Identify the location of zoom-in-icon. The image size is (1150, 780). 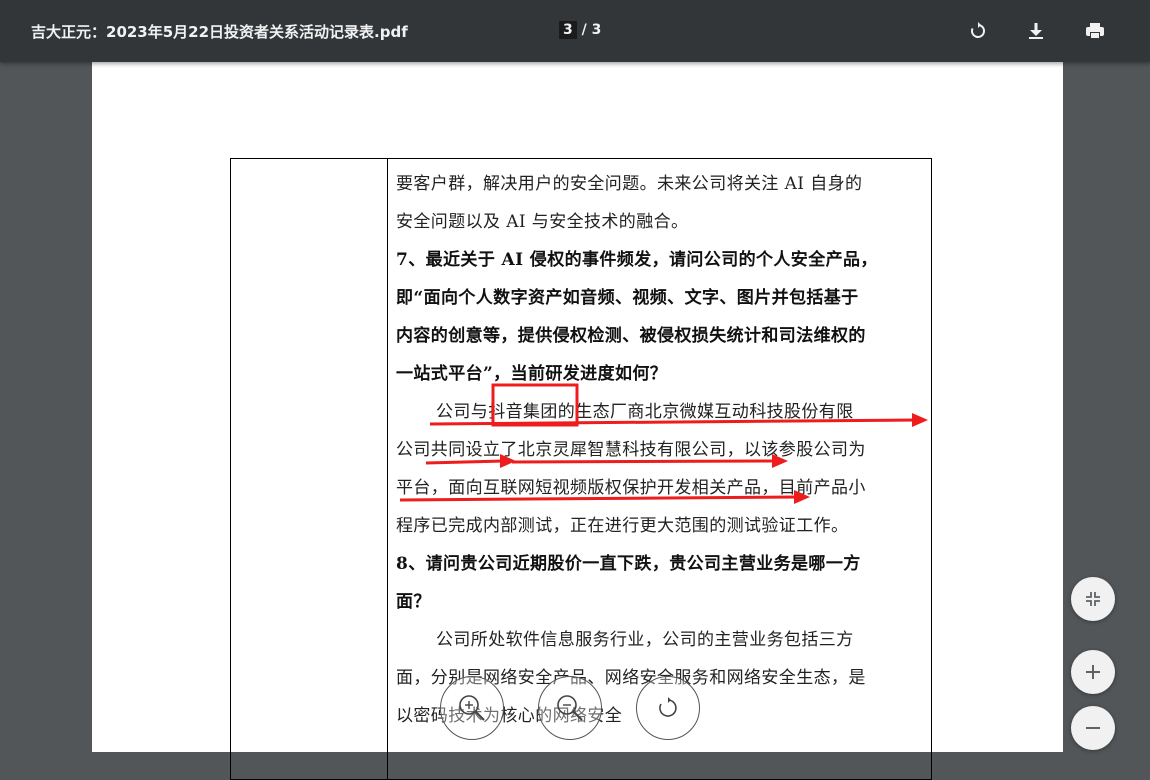
(1093, 672).